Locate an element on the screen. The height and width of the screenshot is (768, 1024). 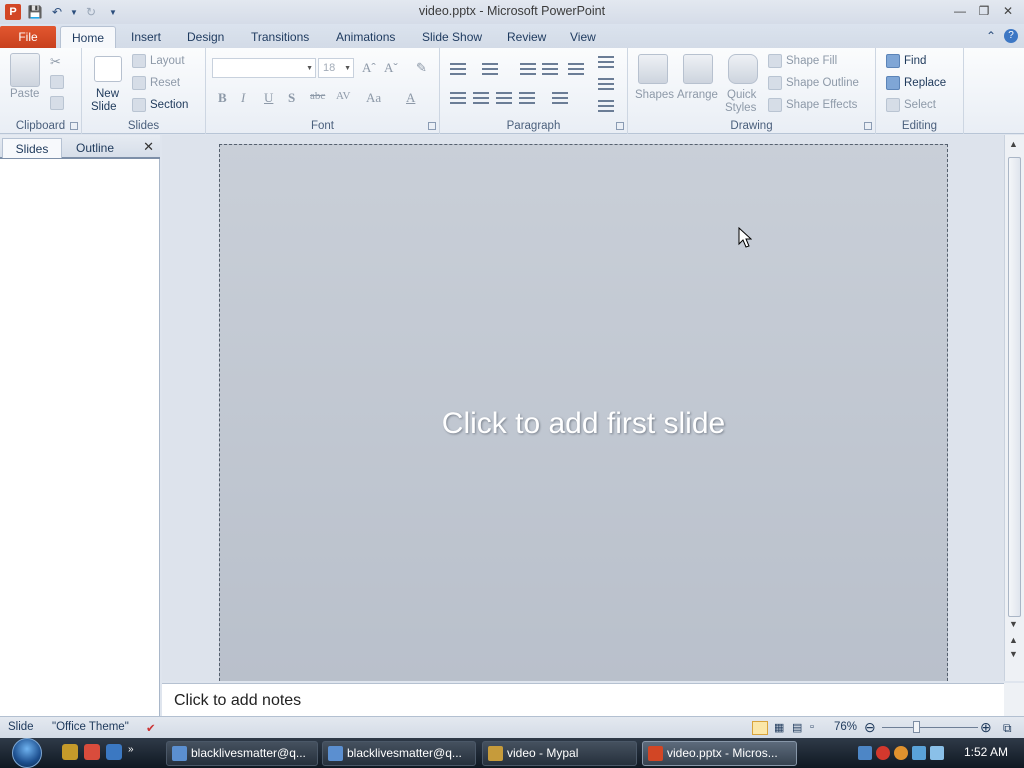
italic-icon: I is located at coordinates (243, 98).